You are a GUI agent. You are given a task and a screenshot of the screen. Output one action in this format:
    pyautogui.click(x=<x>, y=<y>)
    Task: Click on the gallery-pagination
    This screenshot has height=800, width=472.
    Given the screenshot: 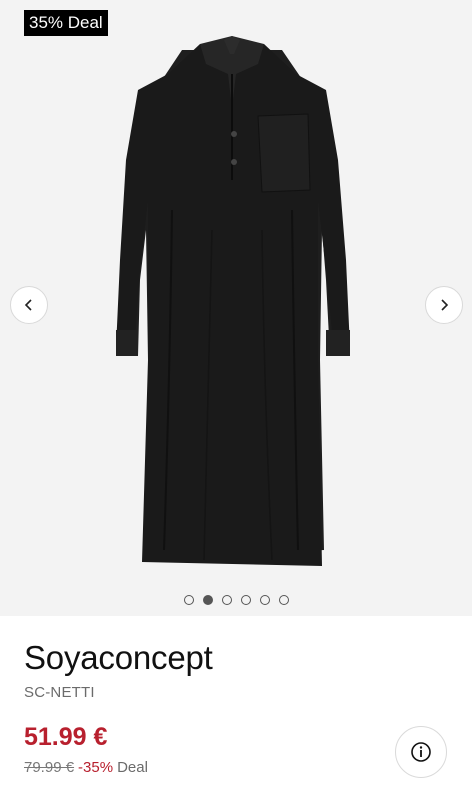 What is the action you would take?
    pyautogui.click(x=236, y=601)
    